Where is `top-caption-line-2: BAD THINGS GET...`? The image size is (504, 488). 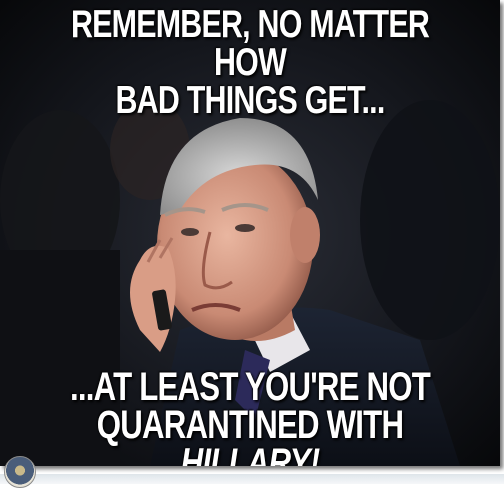
top-caption-line-2: BAD THINGS GET... is located at coordinates (250, 100).